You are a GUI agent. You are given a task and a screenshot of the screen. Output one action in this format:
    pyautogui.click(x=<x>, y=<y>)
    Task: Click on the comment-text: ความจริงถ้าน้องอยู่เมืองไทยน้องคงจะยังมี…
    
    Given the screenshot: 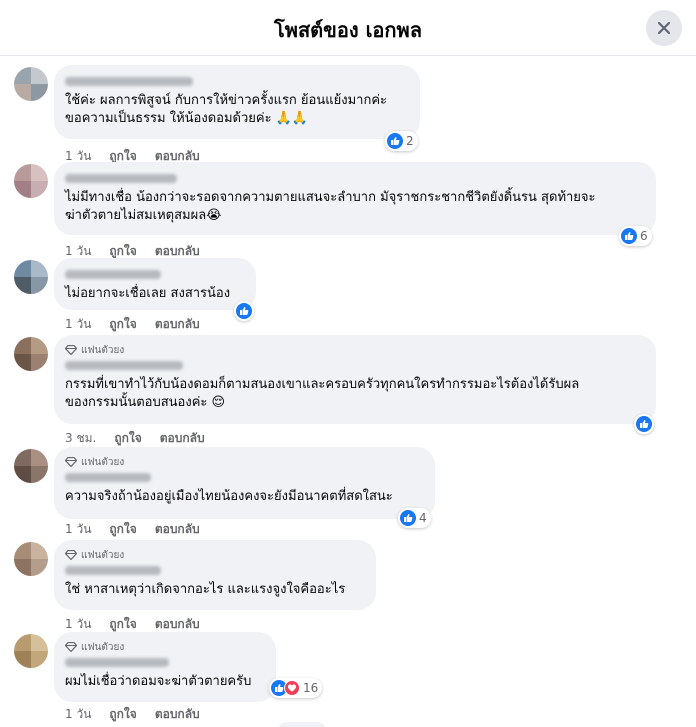 What is the action you would take?
    pyautogui.click(x=229, y=496)
    